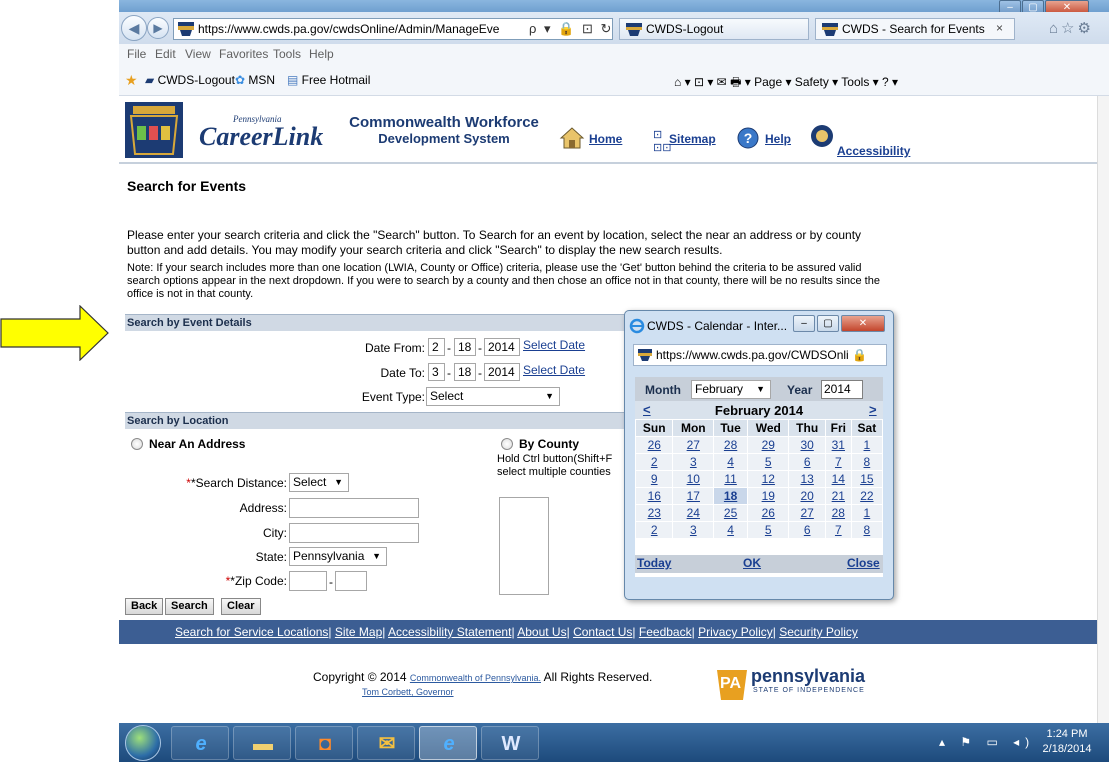 The image size is (1109, 762). Describe the element at coordinates (873, 409) in the screenshot. I see `next-month-link: >` at that location.